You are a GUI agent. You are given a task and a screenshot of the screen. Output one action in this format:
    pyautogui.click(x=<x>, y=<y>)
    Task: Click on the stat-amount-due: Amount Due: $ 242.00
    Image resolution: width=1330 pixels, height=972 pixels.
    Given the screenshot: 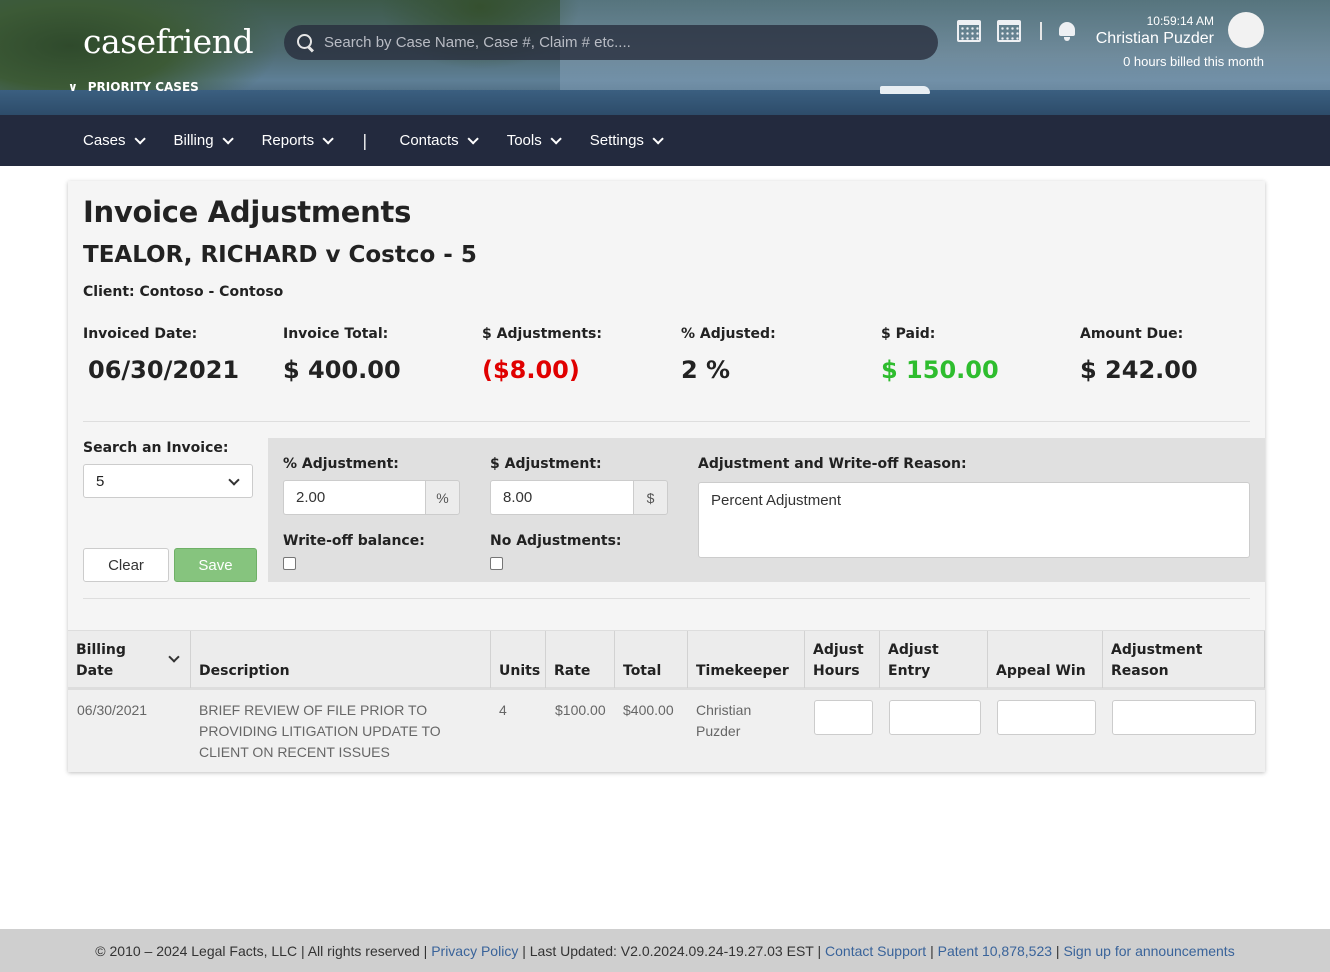 What is the action you would take?
    pyautogui.click(x=1139, y=355)
    